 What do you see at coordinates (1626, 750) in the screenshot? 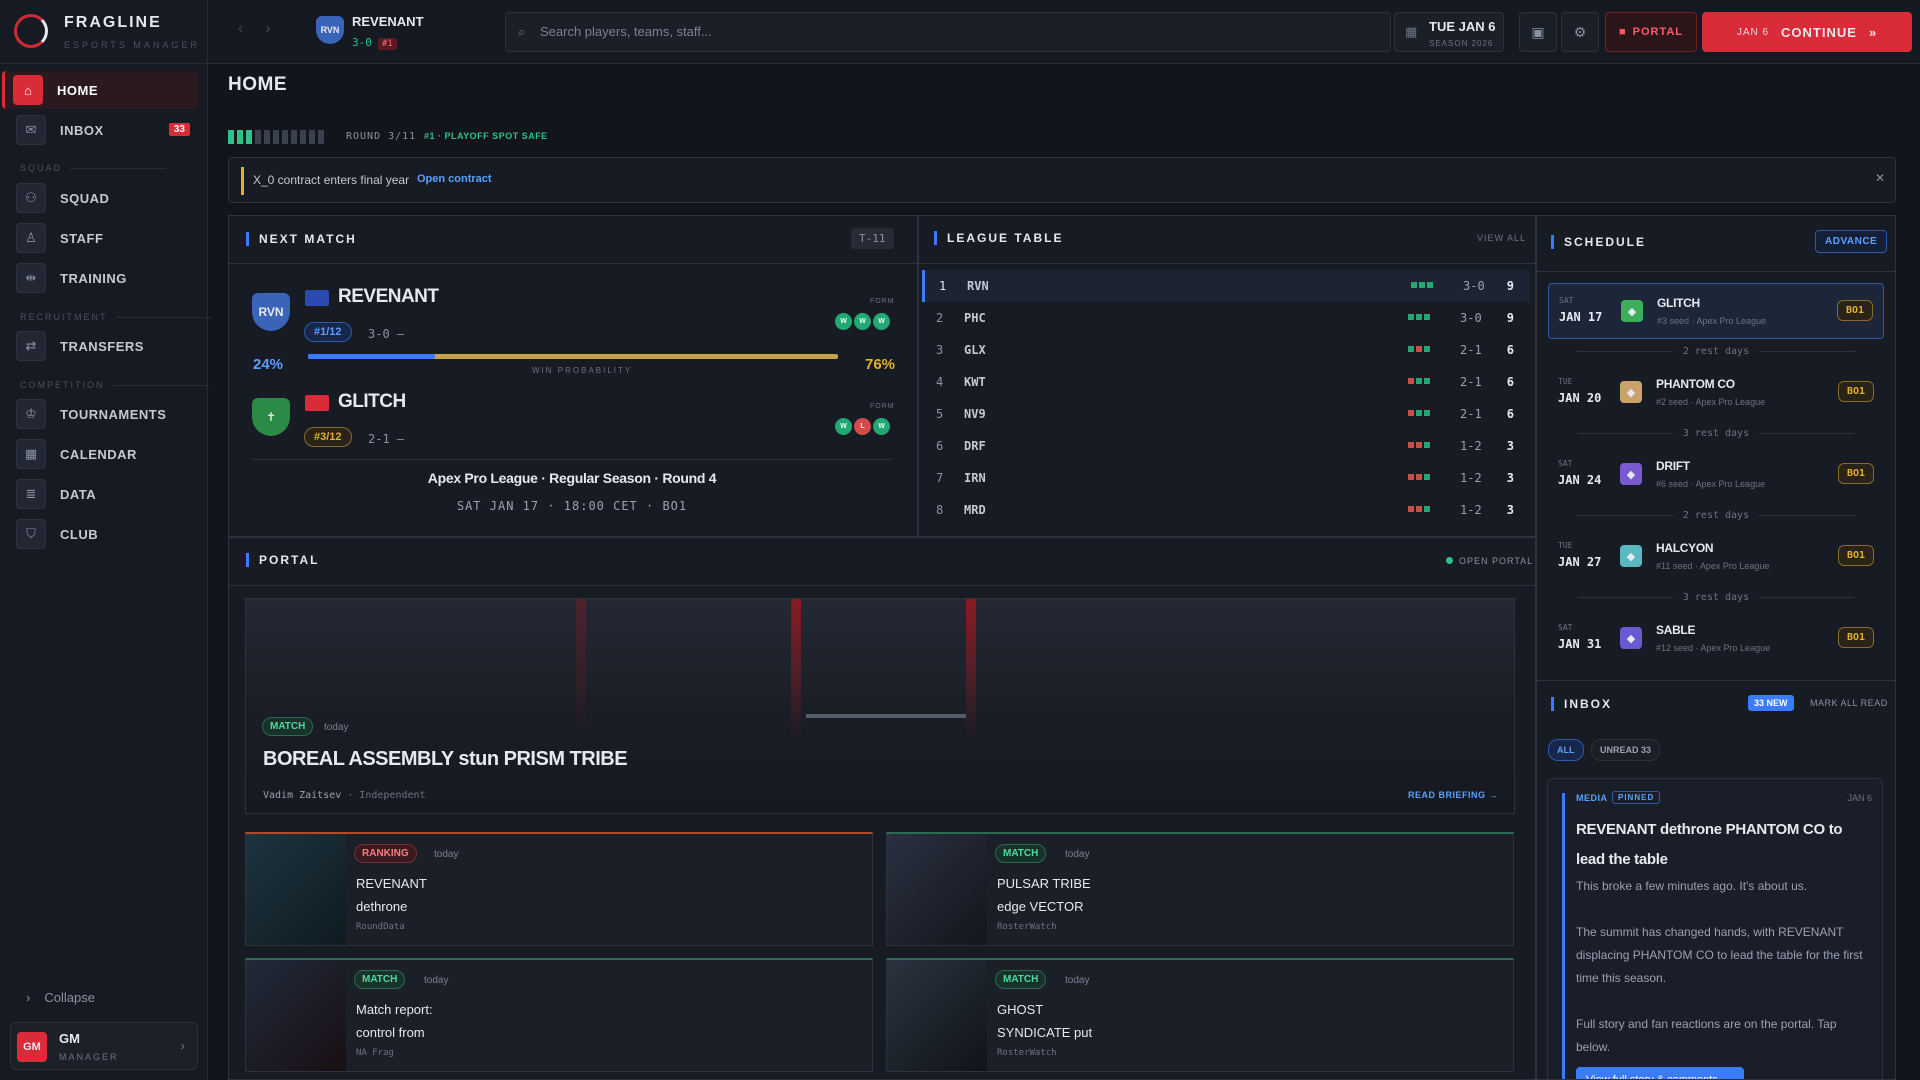
I see `tab-unread: UNREAD 33` at bounding box center [1626, 750].